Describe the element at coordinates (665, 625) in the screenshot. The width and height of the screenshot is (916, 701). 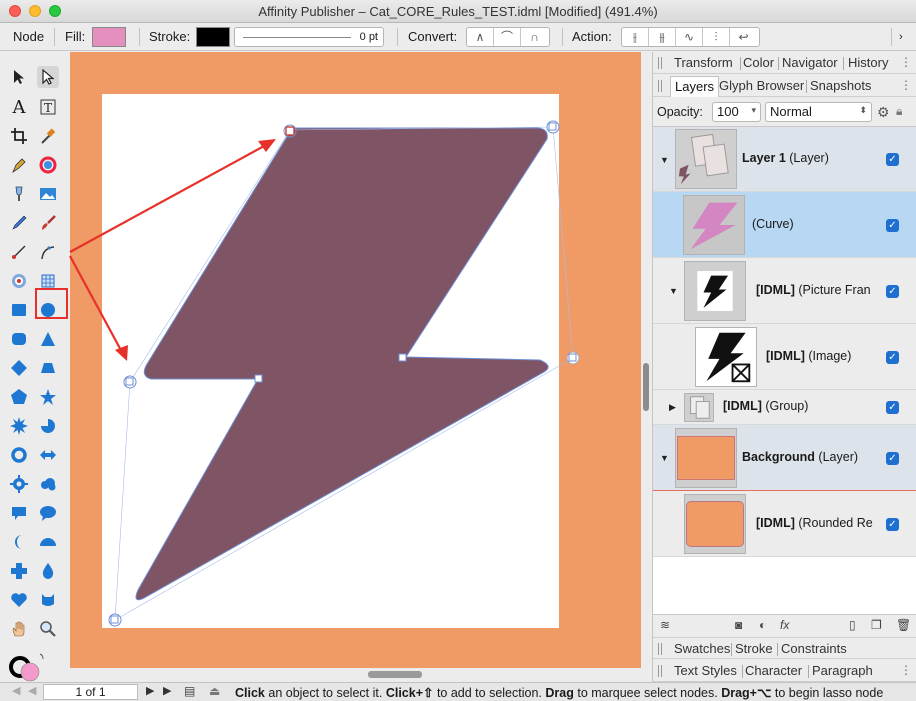
I see `layer-stack-icon: ≋` at that location.